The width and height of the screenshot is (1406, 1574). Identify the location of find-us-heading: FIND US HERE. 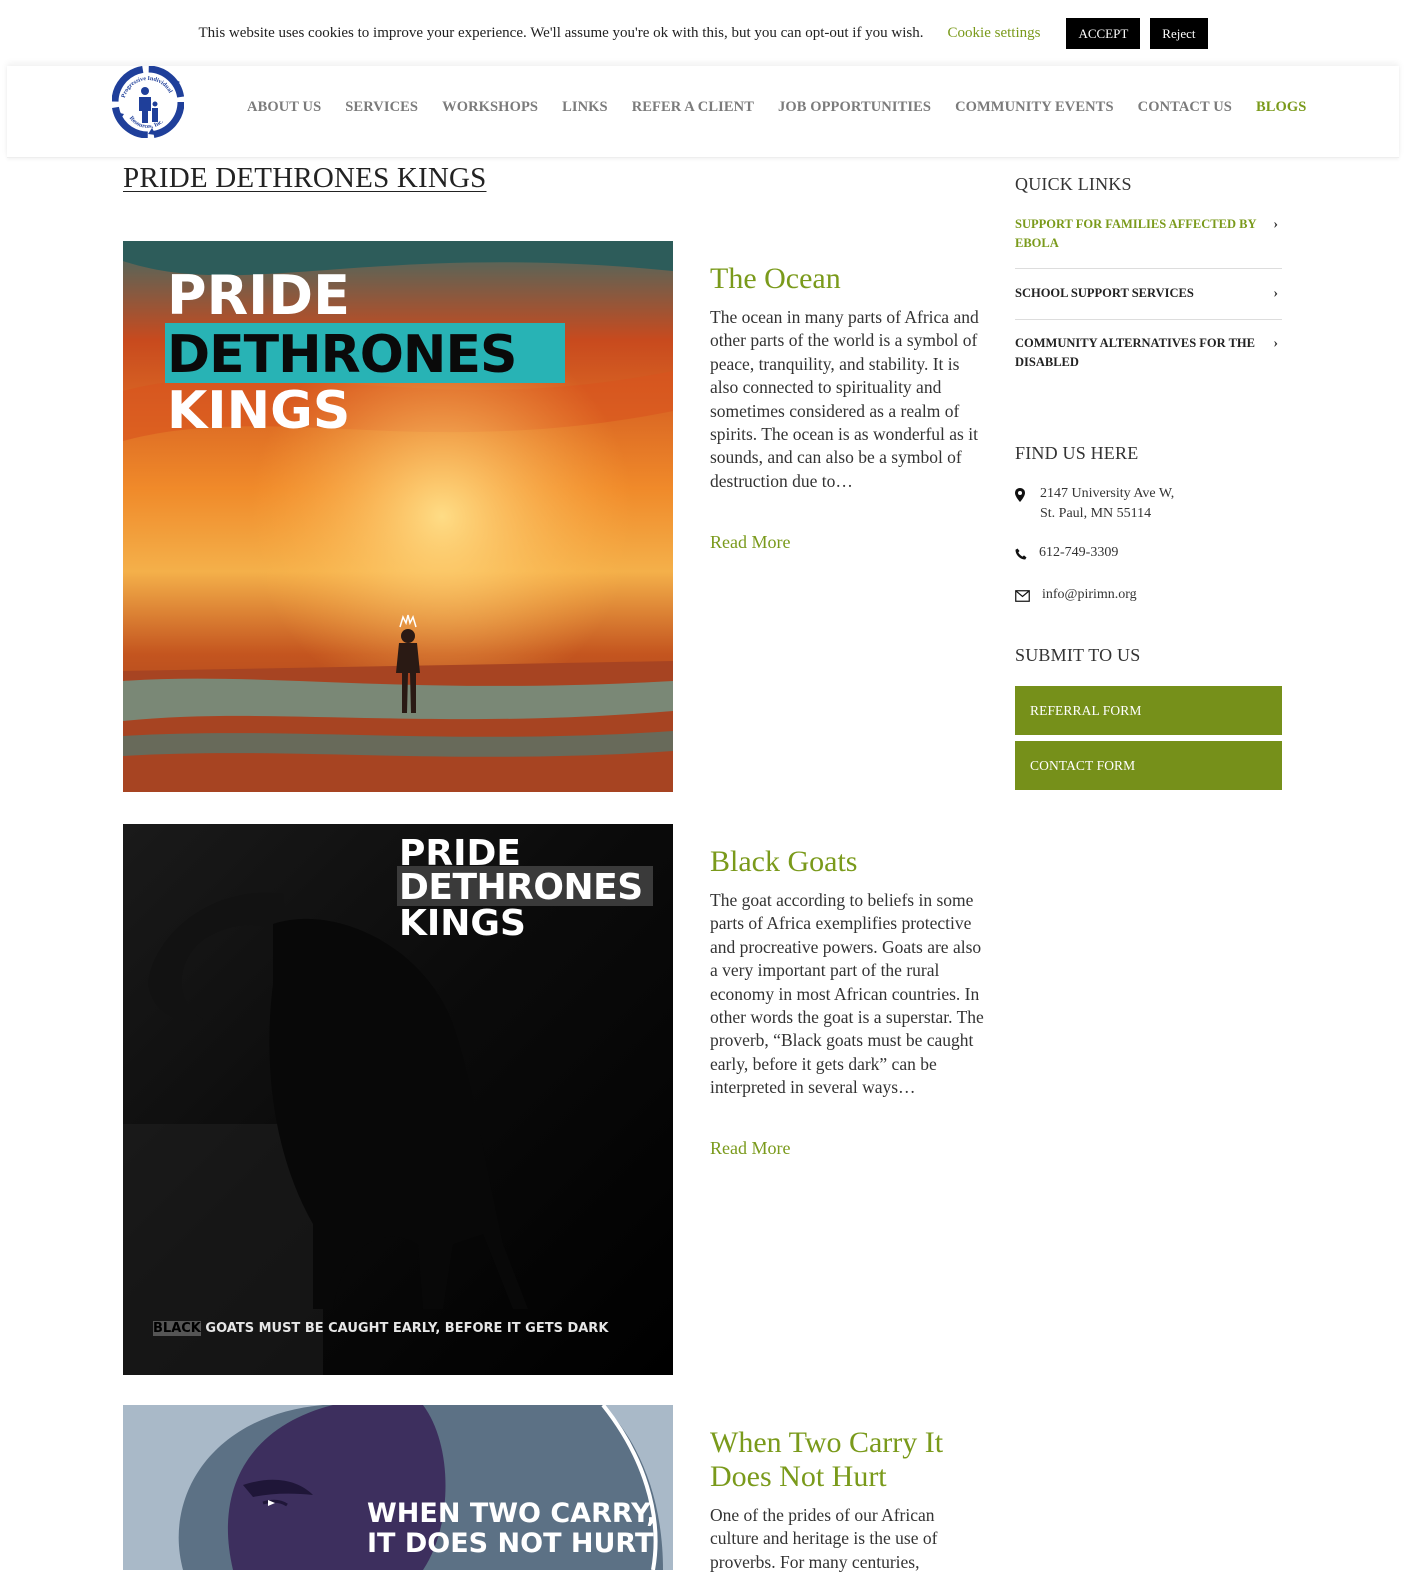
(1077, 453).